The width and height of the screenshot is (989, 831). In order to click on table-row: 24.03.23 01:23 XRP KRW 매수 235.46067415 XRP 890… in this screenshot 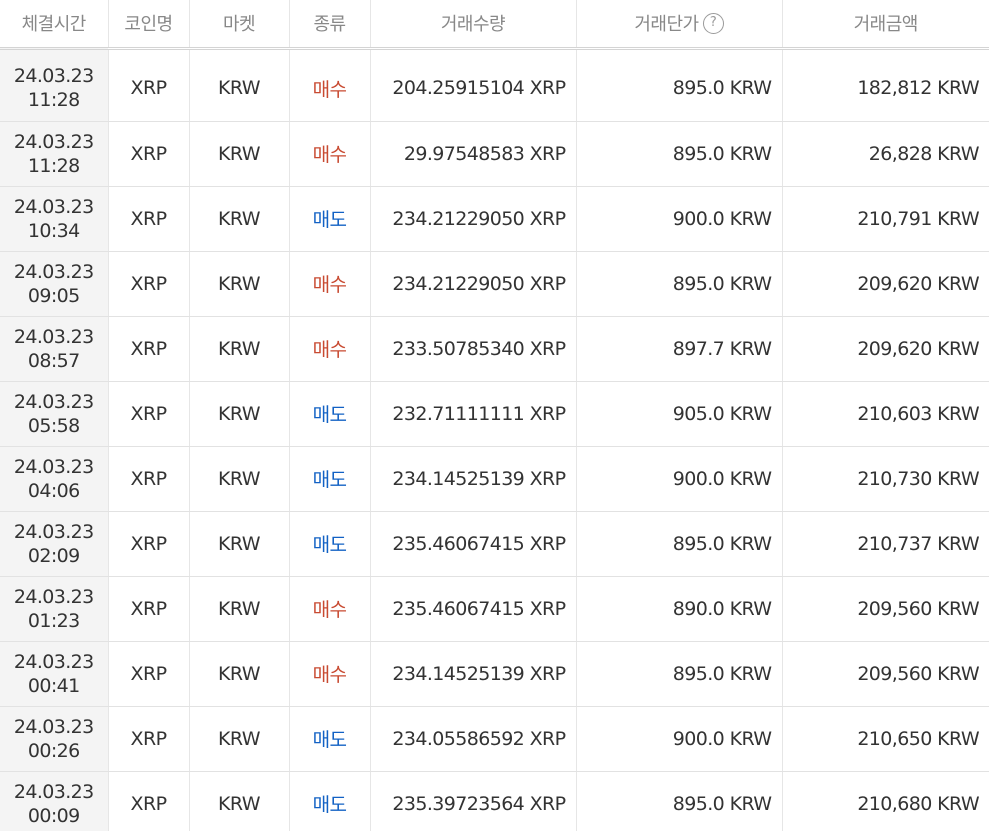, I will do `click(494, 609)`.